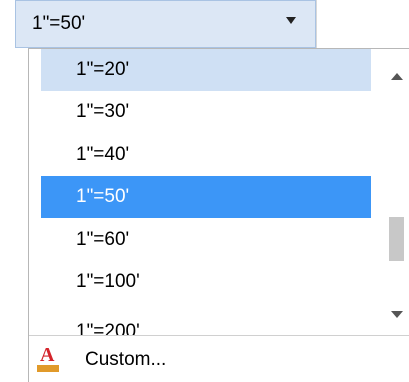  I want to click on scale-option-1-60: 1"=60', so click(206, 240).